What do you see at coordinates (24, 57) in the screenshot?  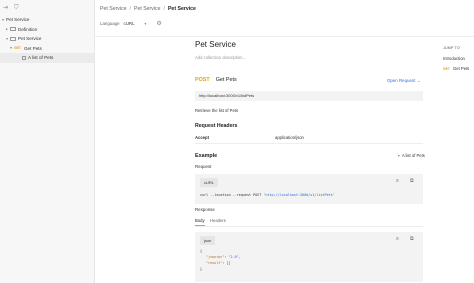 I see `example-icon` at bounding box center [24, 57].